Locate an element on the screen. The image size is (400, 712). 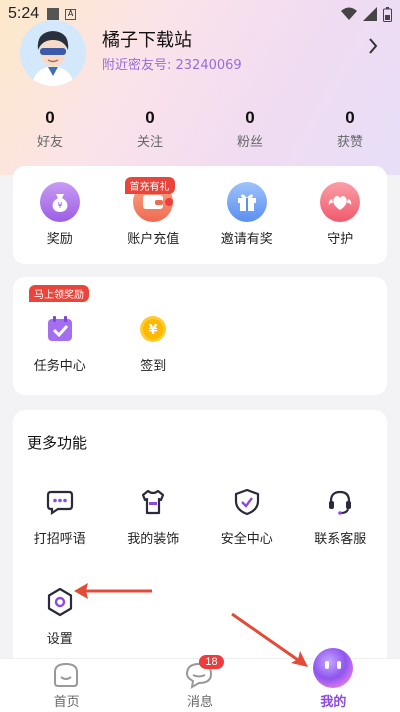
decoration-button: 我的装饰 is located at coordinates (154, 514).